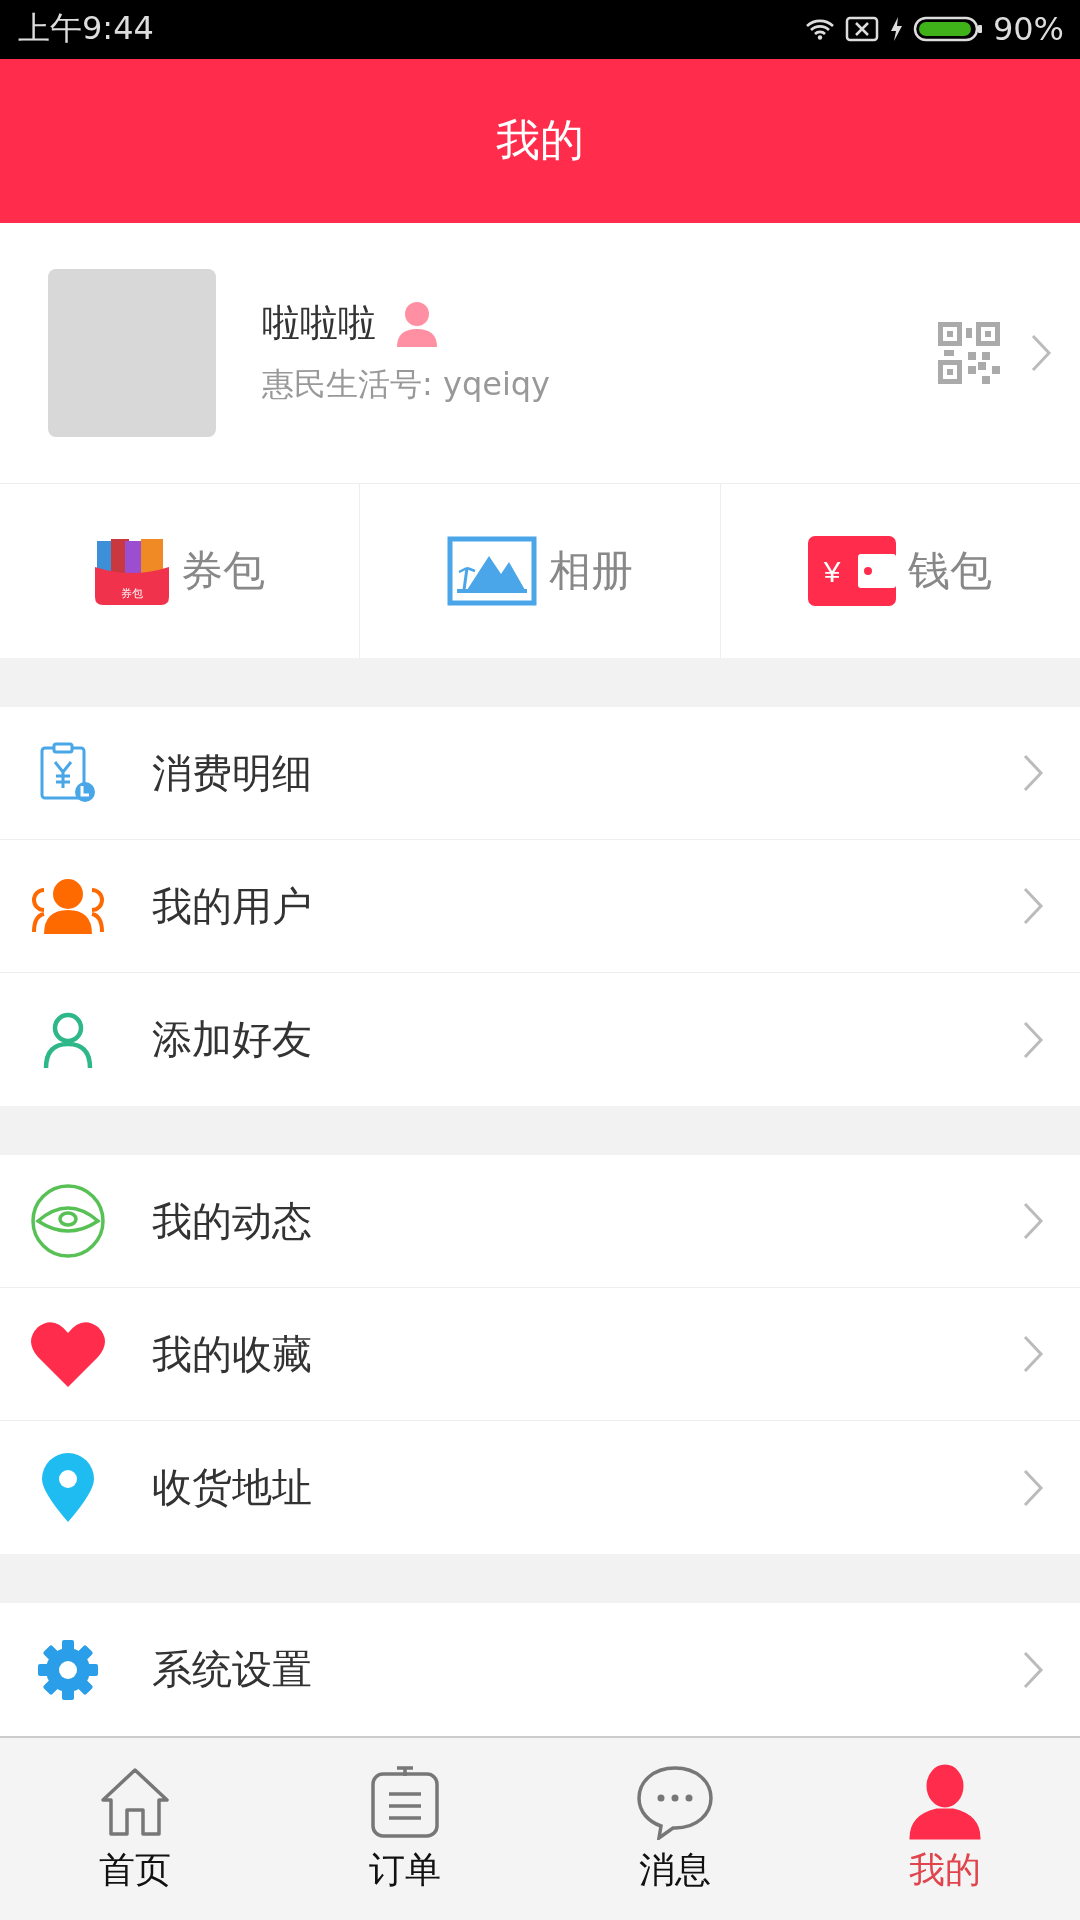 The height and width of the screenshot is (1920, 1080). I want to click on tab: 订单, so click(405, 1829).